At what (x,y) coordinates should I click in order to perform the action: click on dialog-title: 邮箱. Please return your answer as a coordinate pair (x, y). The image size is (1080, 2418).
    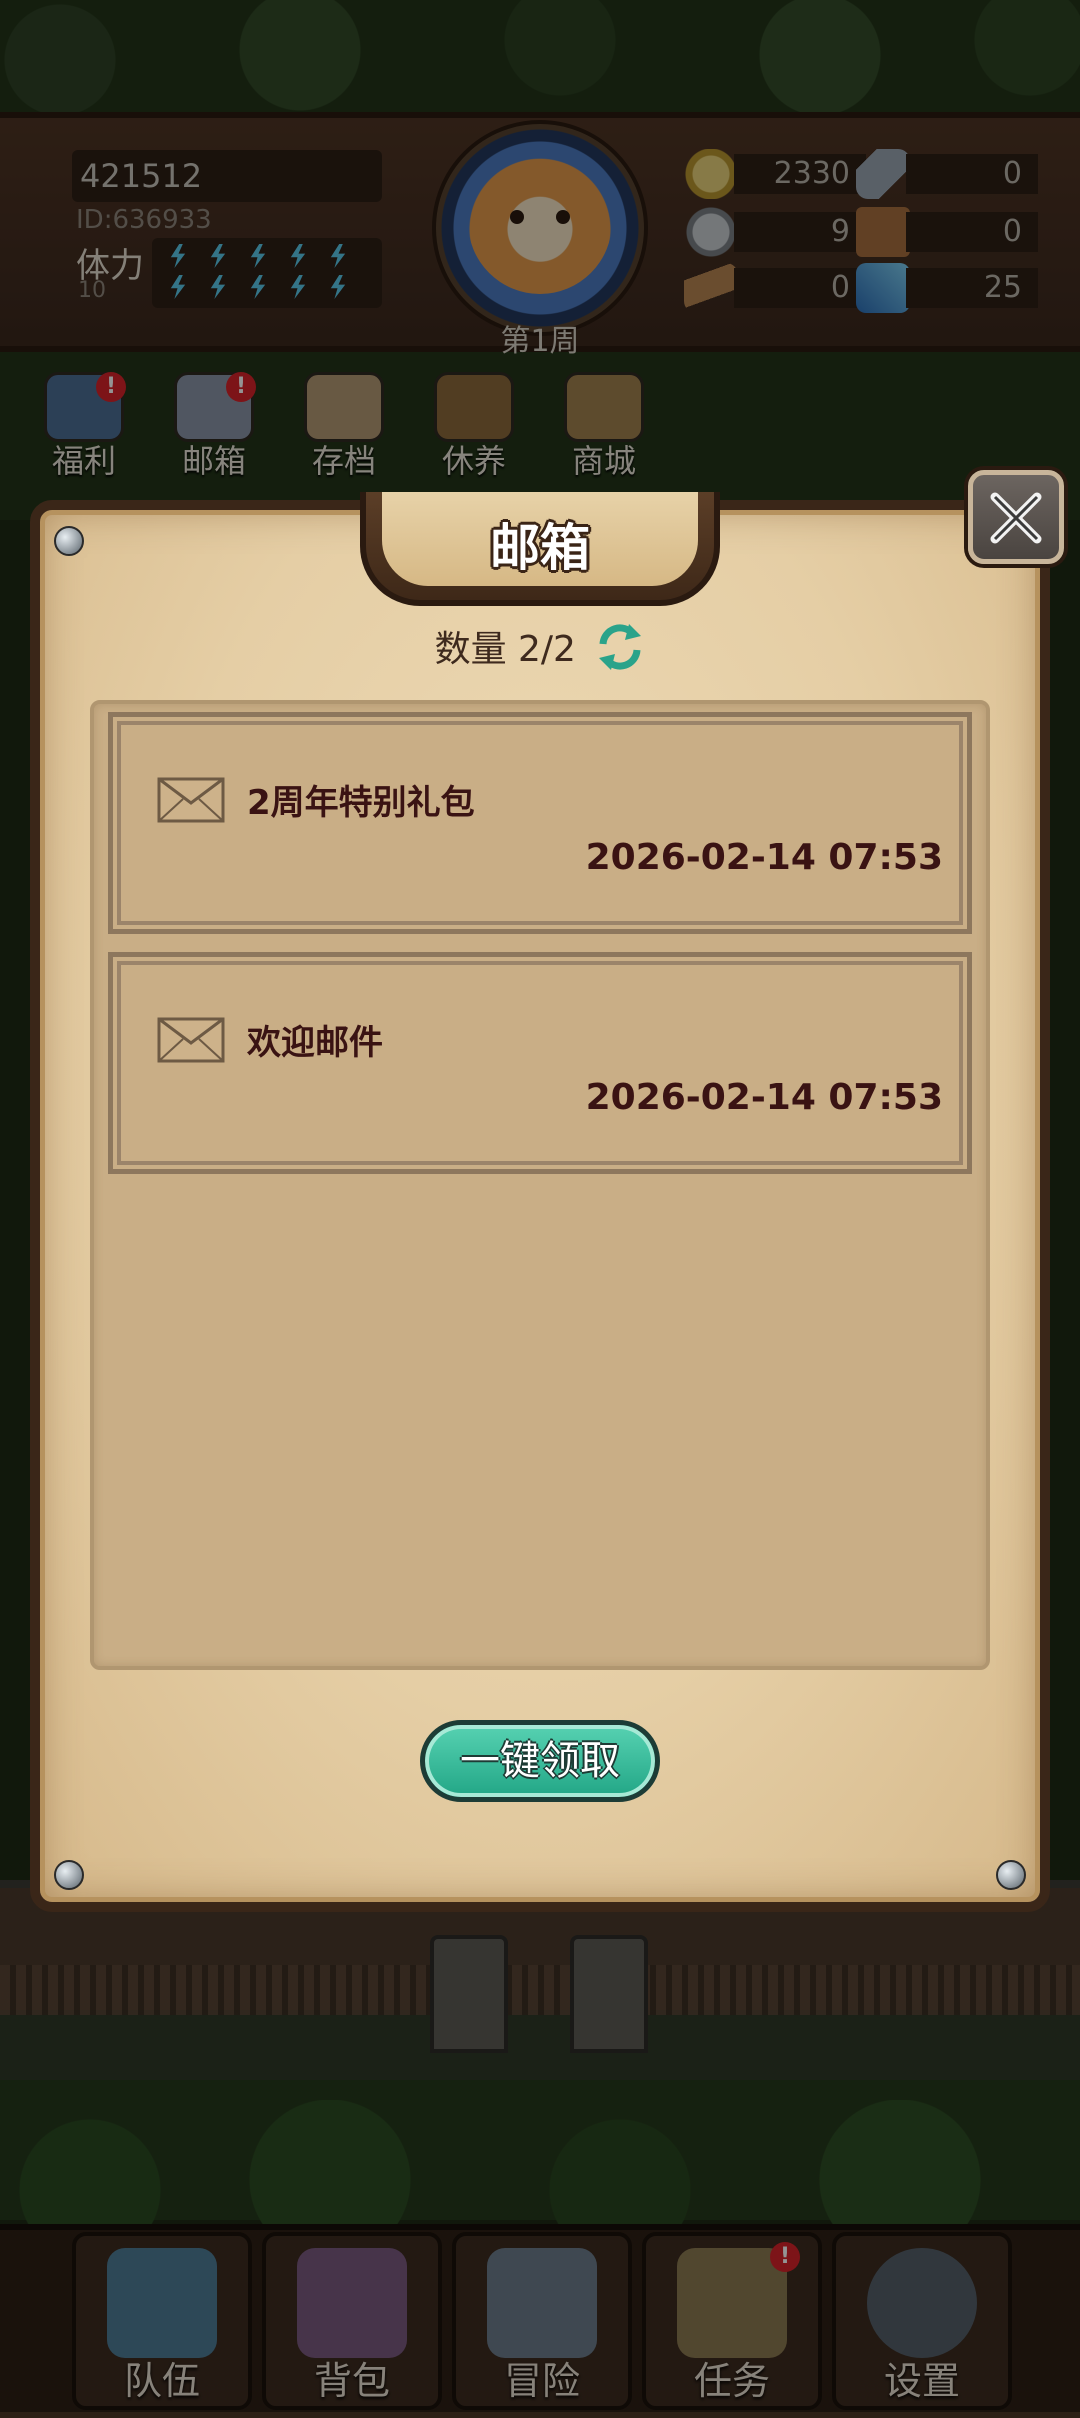
    Looking at the image, I should click on (540, 548).